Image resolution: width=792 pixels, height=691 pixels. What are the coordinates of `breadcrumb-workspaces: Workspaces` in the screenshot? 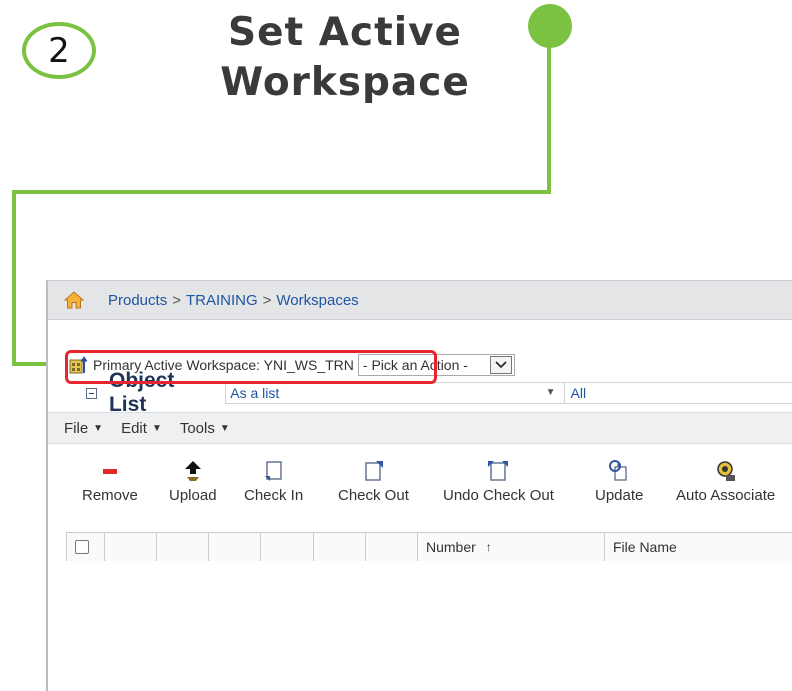 It's located at (317, 300).